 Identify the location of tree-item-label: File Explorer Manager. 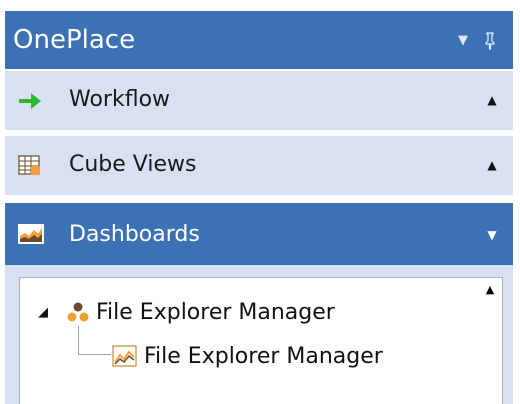
(263, 356).